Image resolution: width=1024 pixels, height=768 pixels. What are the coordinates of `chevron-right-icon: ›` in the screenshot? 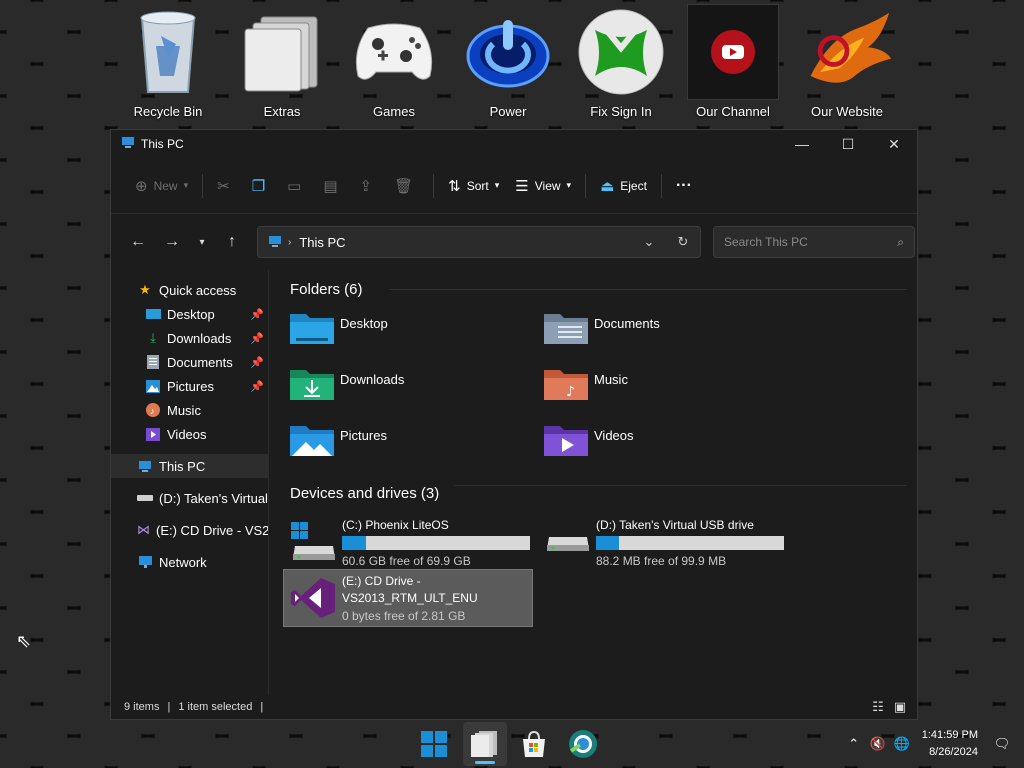 It's located at (290, 242).